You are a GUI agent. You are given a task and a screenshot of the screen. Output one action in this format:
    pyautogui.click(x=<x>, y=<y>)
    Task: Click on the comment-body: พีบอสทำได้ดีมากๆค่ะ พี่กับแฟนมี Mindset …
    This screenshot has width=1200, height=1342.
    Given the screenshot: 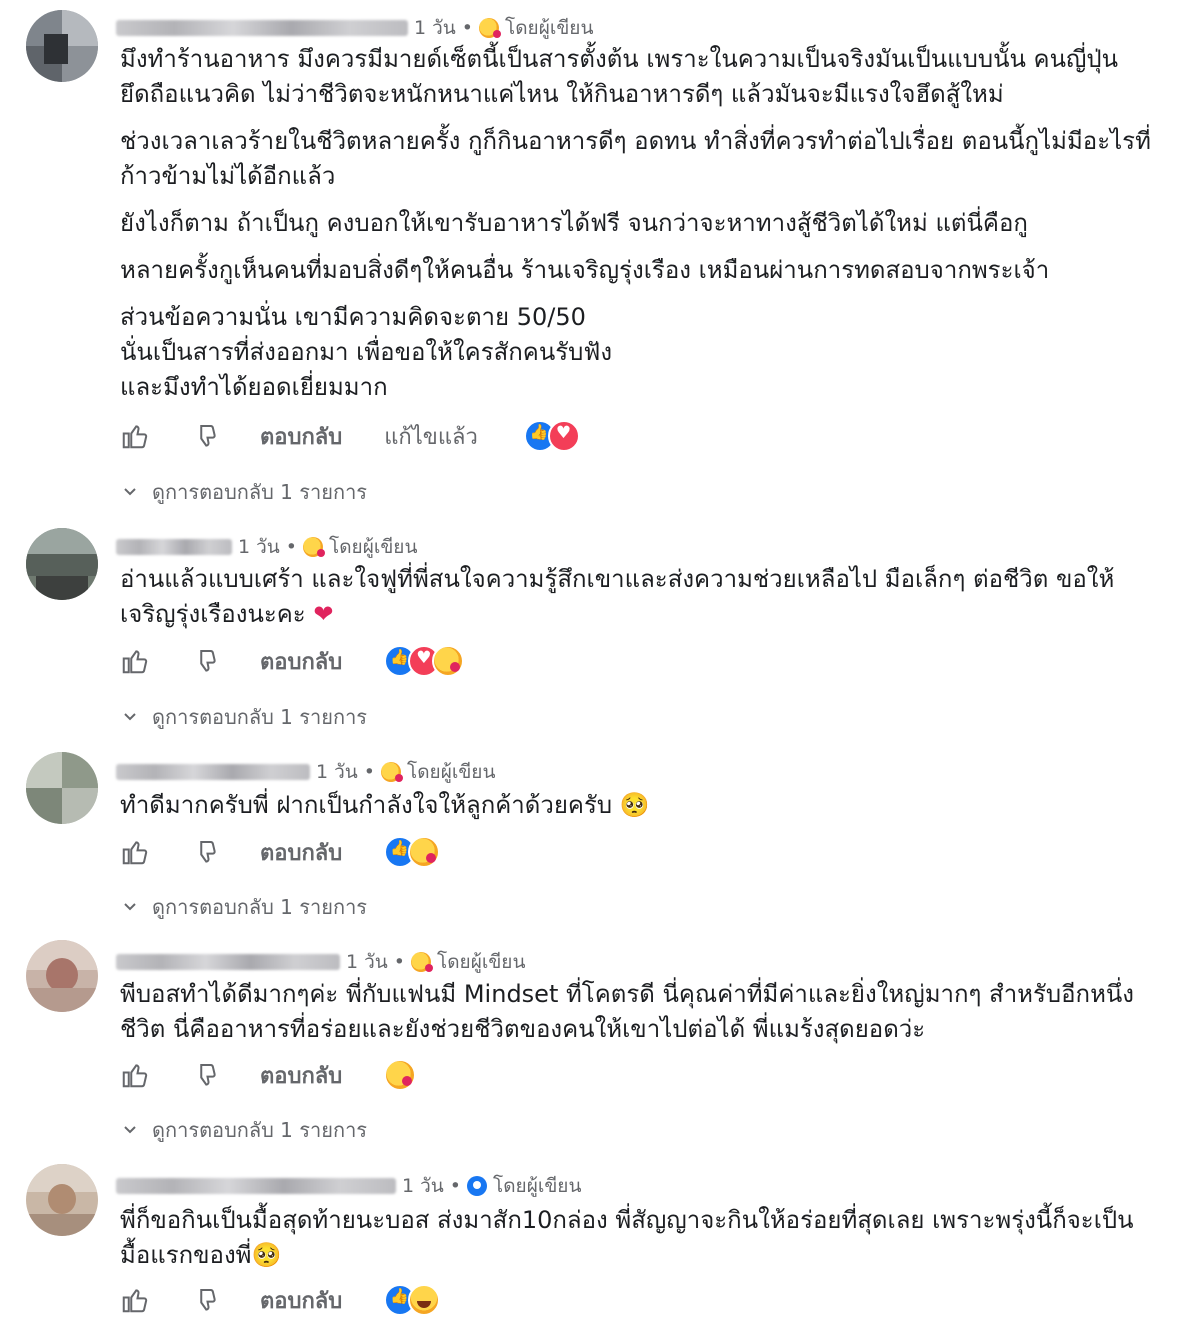 What is the action you would take?
    pyautogui.click(x=640, y=1012)
    